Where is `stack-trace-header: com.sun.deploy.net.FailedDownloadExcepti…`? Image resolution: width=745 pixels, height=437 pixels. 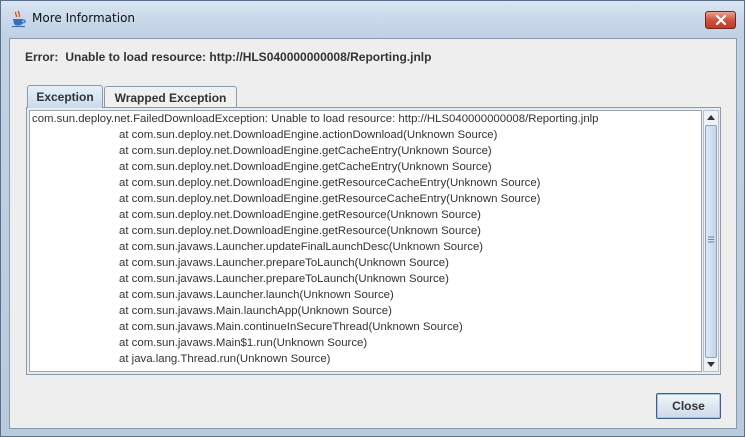
stack-trace-header: com.sun.deploy.net.FailedDownloadExcepti… is located at coordinates (315, 119).